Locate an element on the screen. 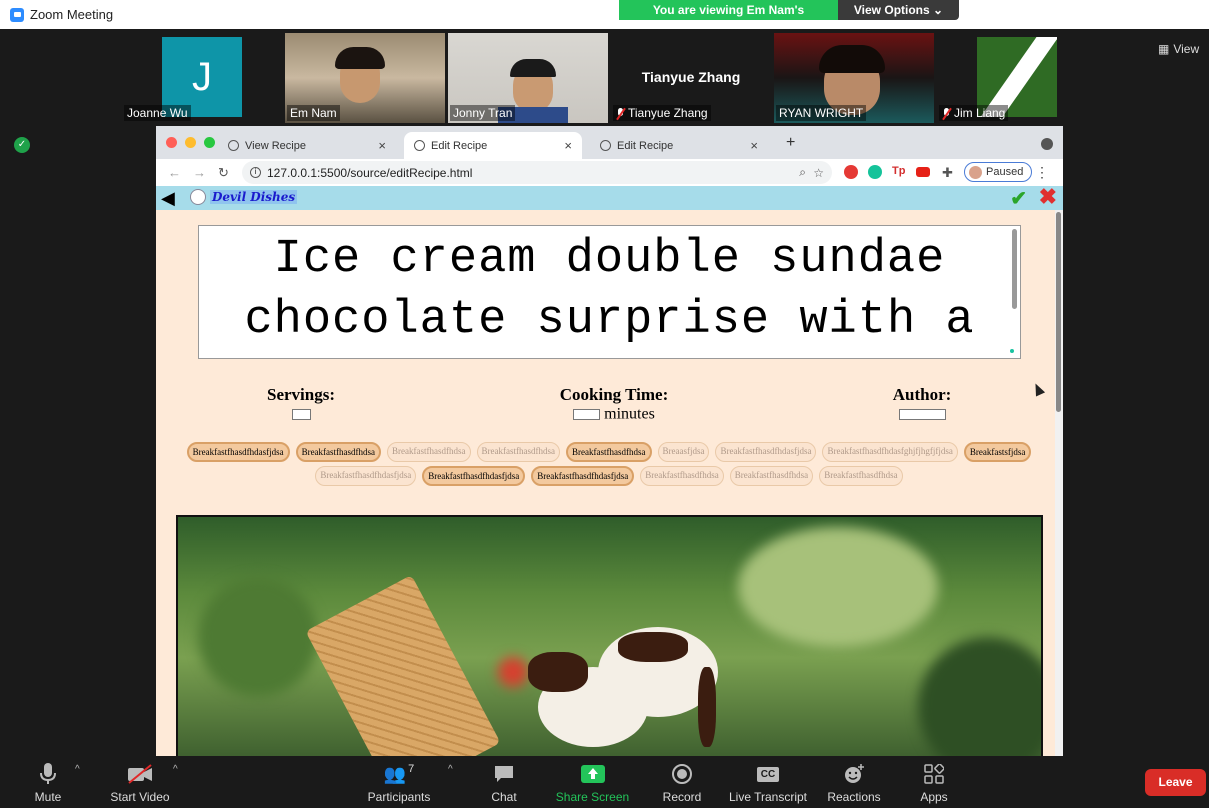  info-icon: i is located at coordinates (255, 172).